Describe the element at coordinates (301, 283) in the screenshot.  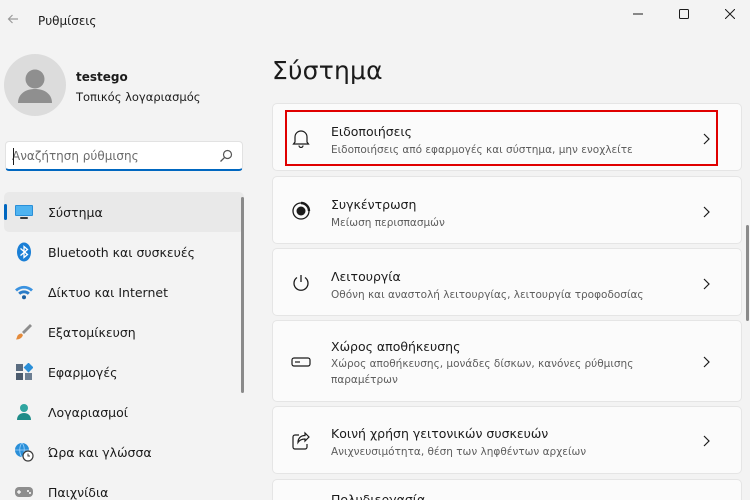
I see `power-icon` at that location.